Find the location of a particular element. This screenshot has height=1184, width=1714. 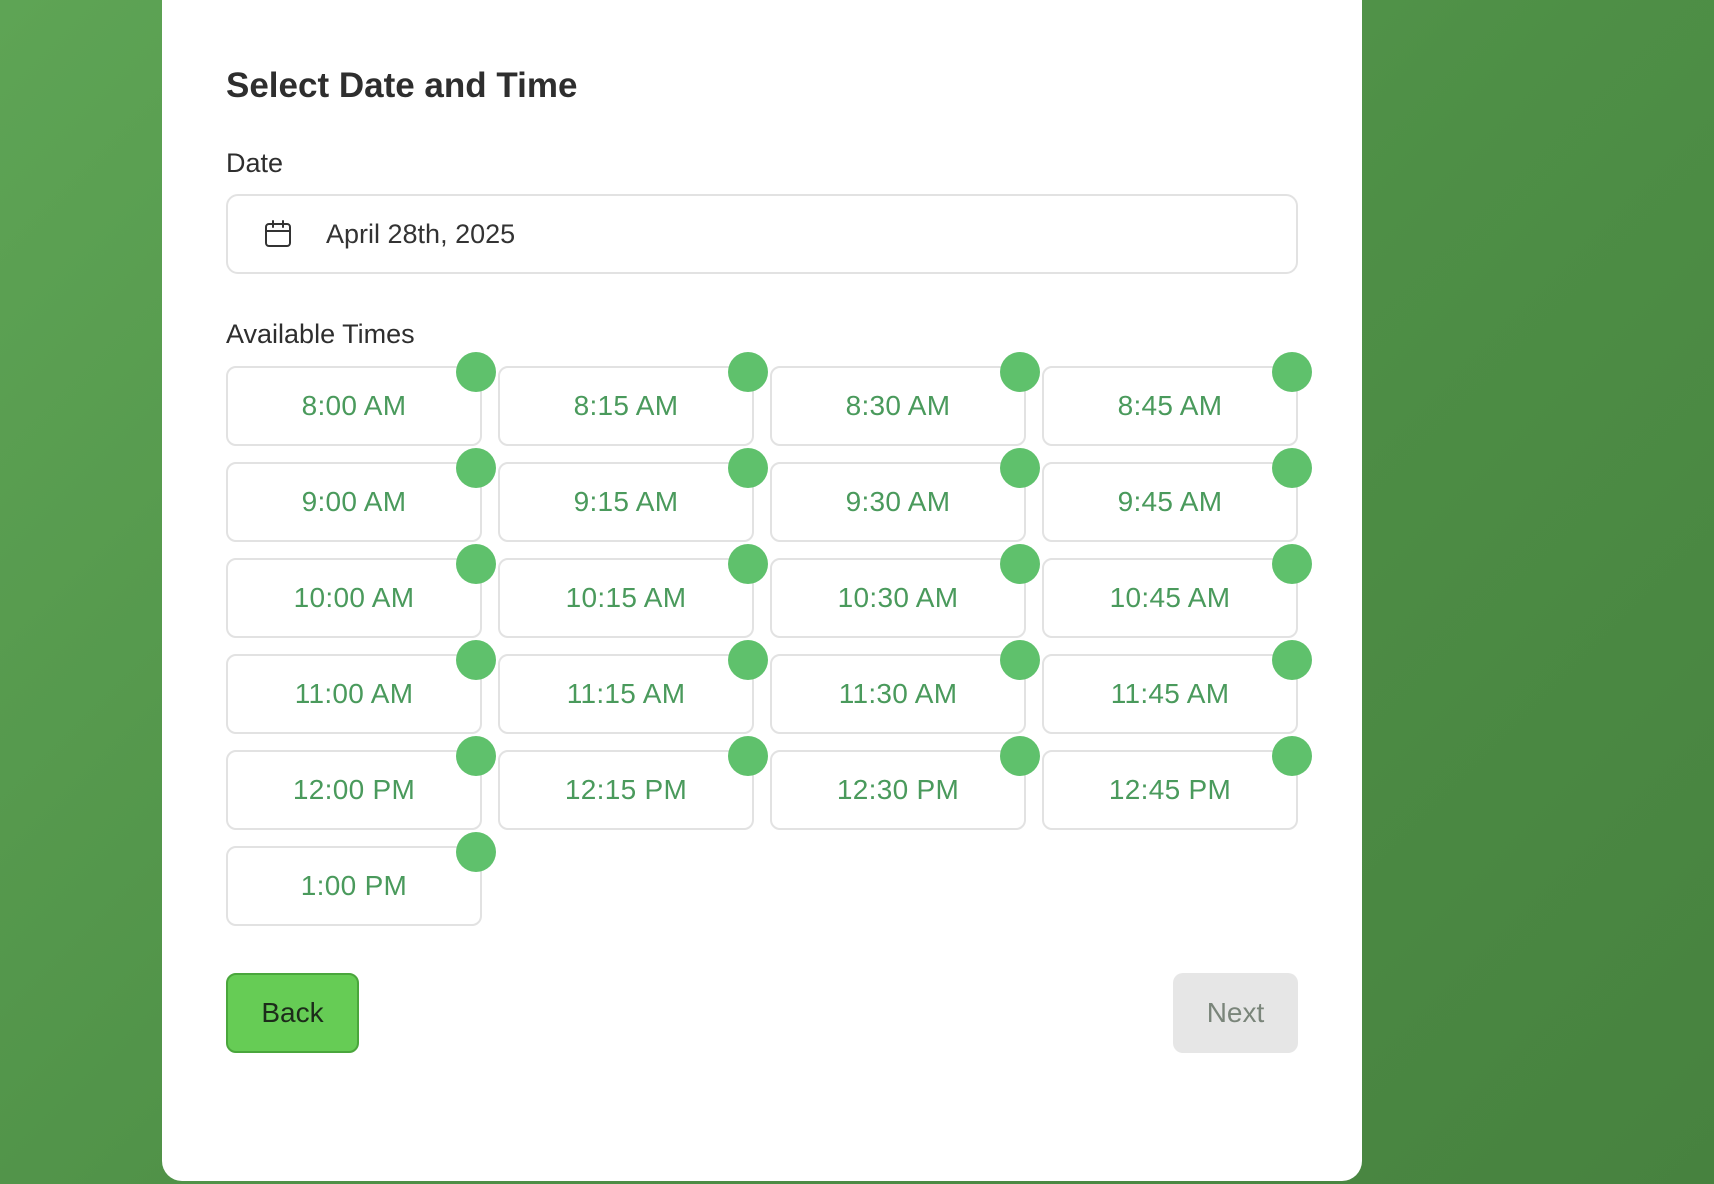

date-value: April 28th, 2025 is located at coordinates (421, 233).